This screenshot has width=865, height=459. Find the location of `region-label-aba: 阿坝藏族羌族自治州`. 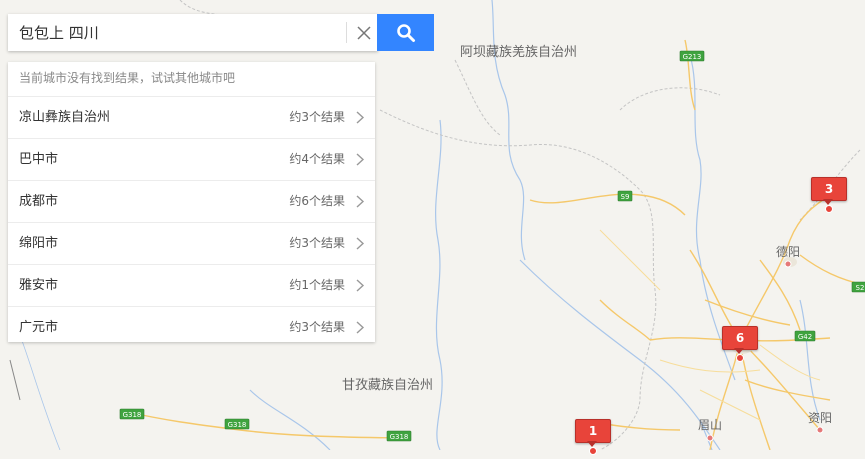

region-label-aba: 阿坝藏族羌族自治州 is located at coordinates (518, 52).